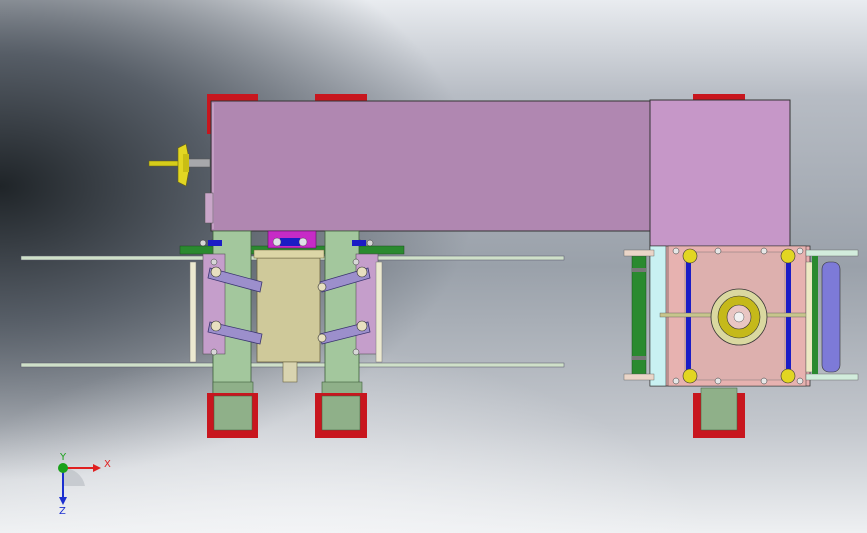  I want to click on z-axis-label: Z, so click(62, 511).